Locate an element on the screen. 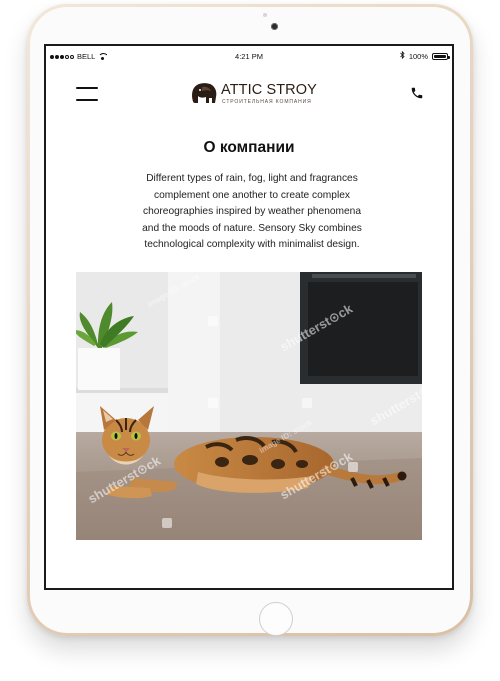 The width and height of the screenshot is (500, 681). phone-icon is located at coordinates (417, 93).